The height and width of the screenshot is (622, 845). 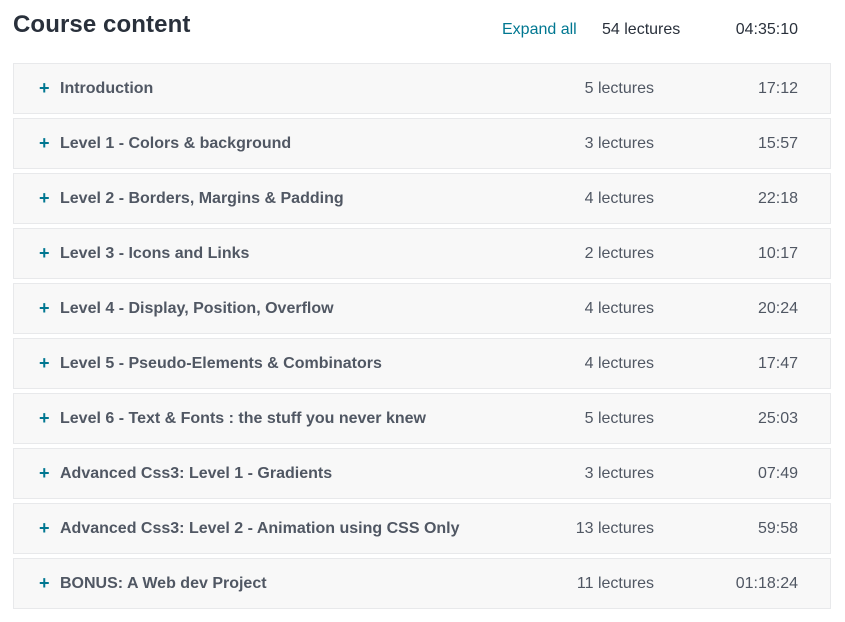 I want to click on section-duration: 07:49, so click(x=777, y=473).